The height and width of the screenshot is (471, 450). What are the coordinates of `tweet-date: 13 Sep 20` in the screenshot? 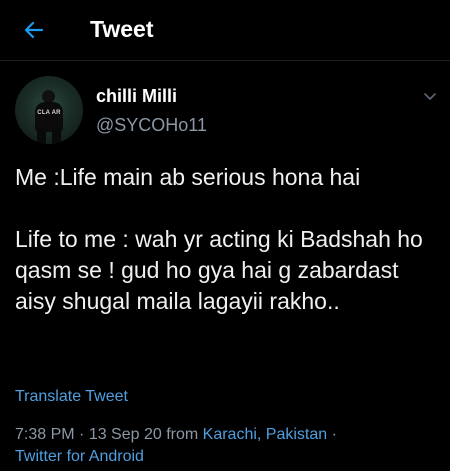 It's located at (125, 434).